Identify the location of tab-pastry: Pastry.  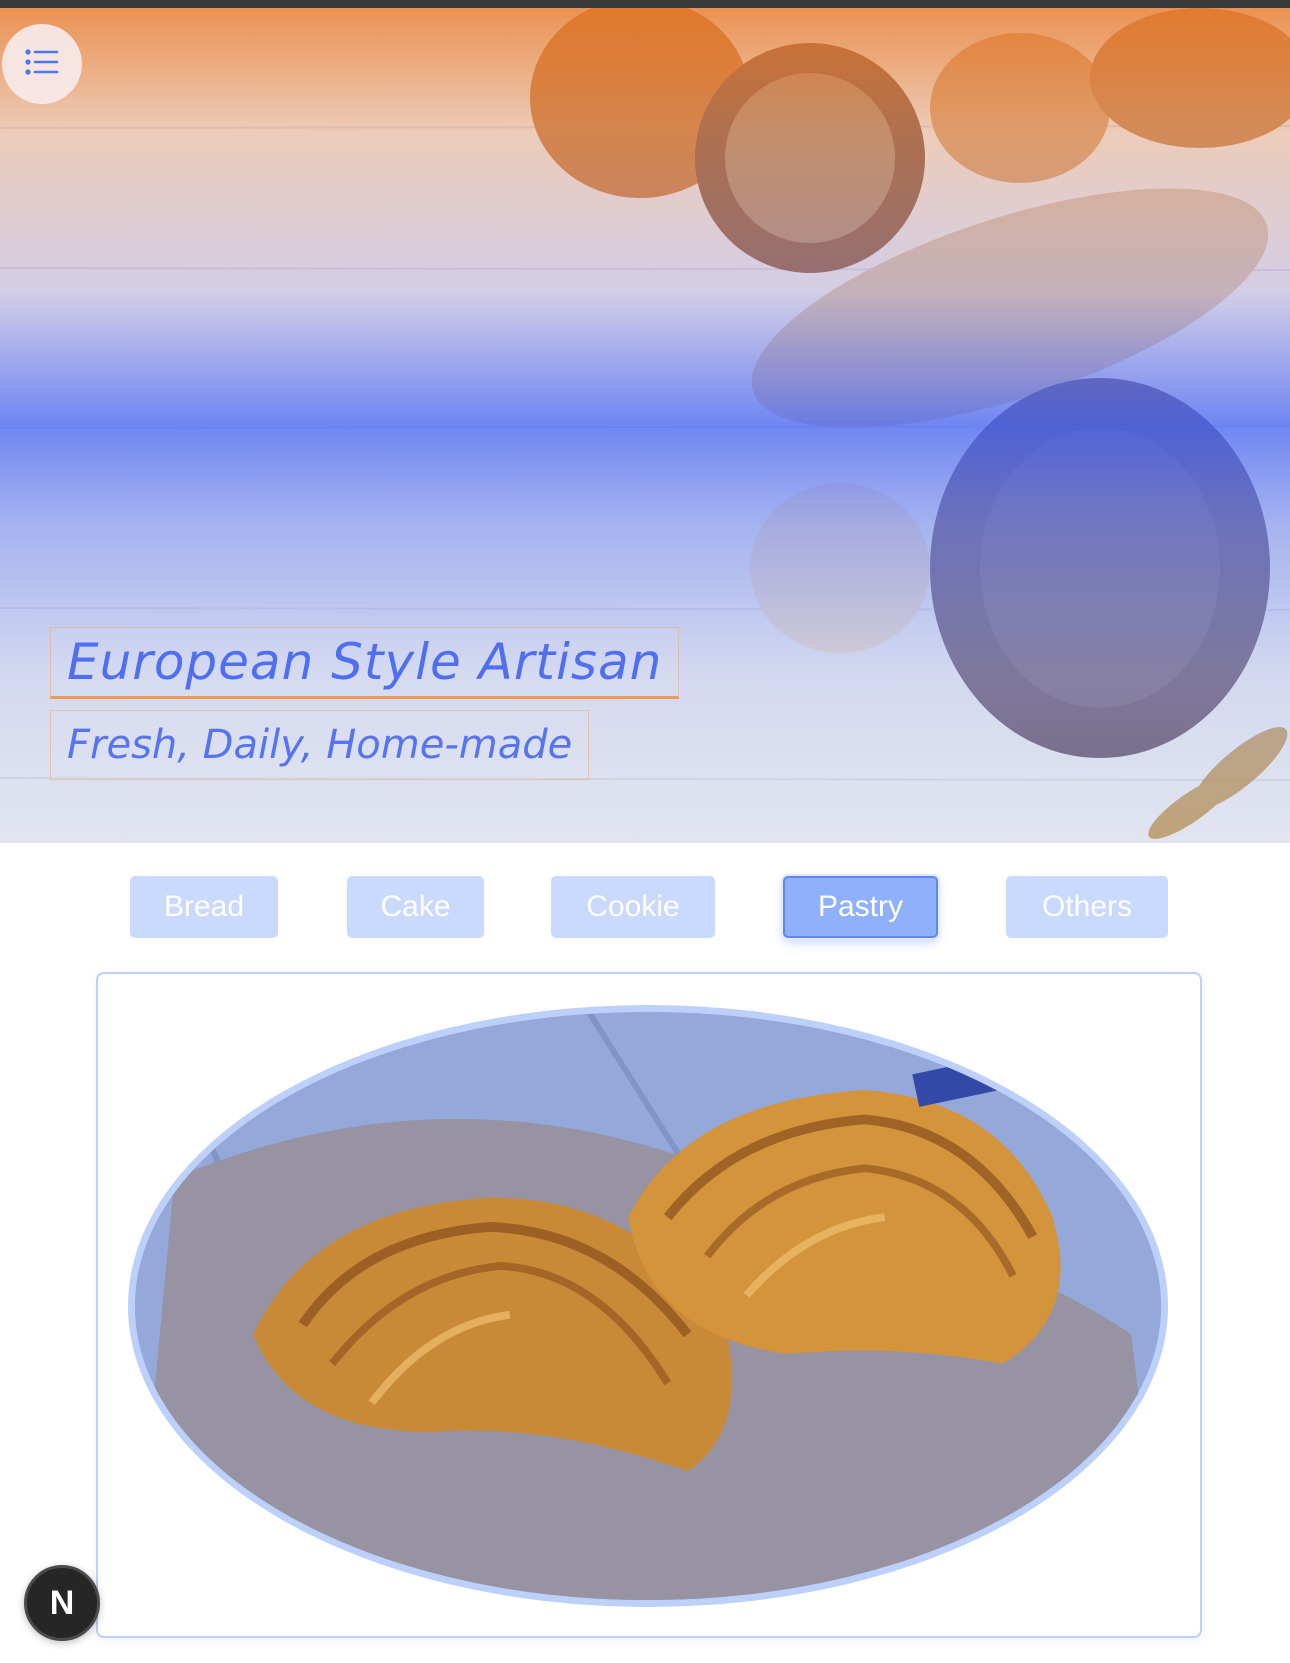
(860, 907).